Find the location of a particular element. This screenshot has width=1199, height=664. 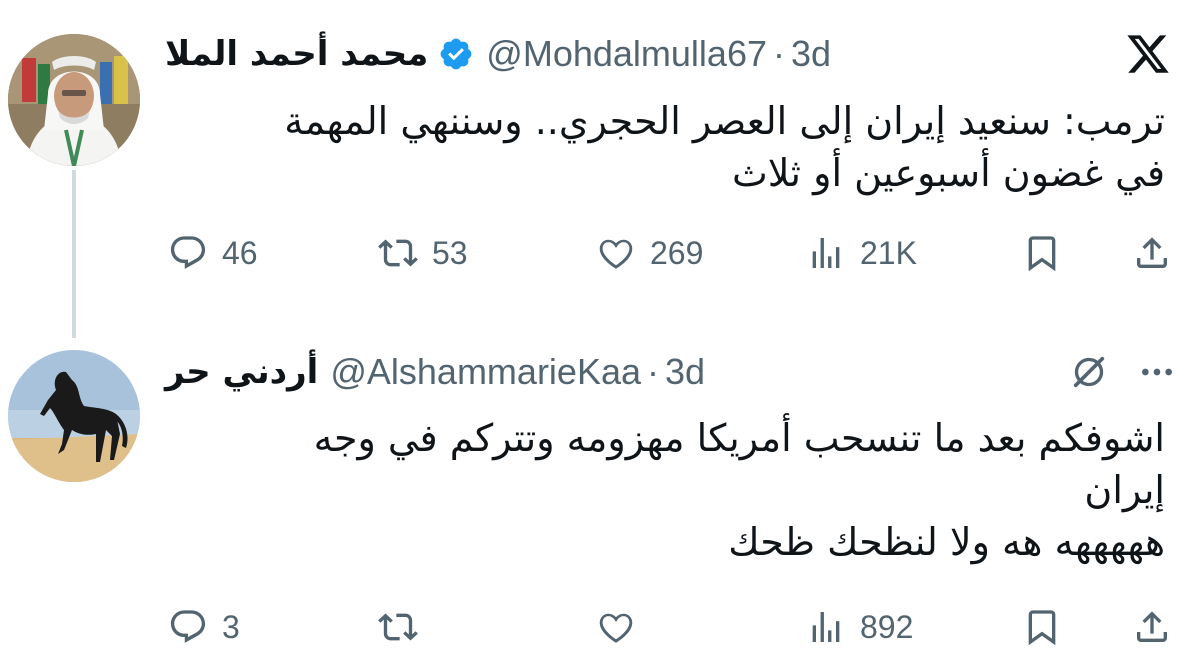

tweet-header-icons is located at coordinates (1123, 372).